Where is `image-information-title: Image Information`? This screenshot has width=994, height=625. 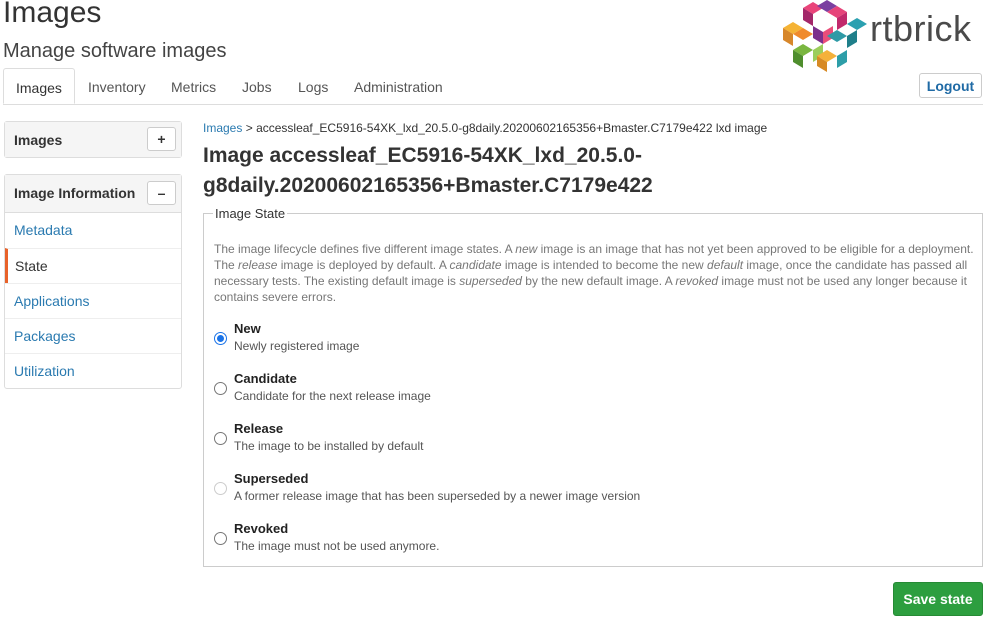 image-information-title: Image Information is located at coordinates (75, 193).